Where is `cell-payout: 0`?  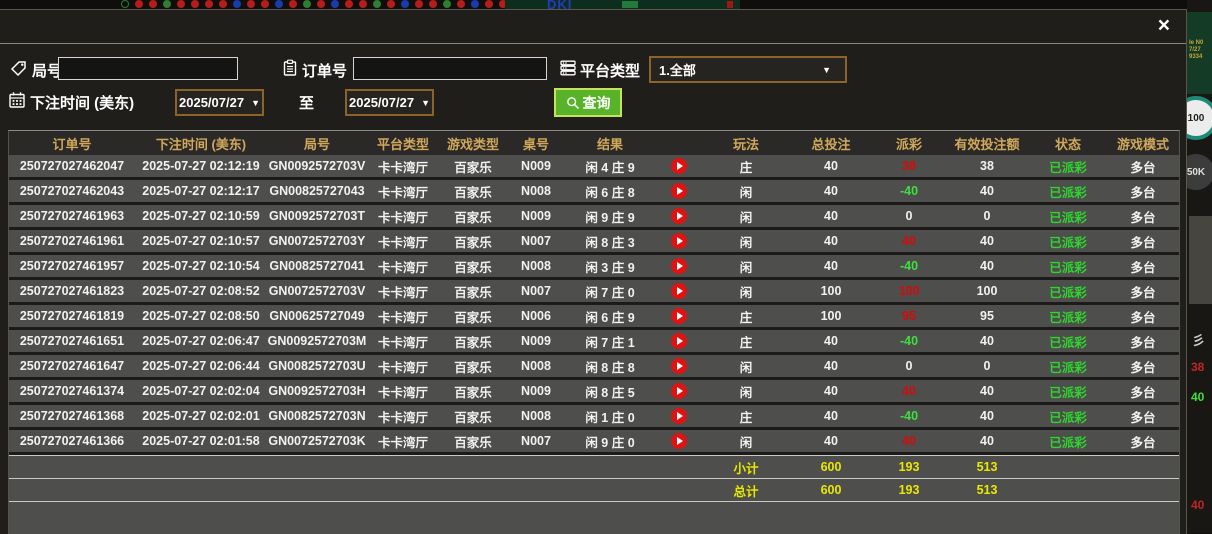
cell-payout: 0 is located at coordinates (909, 217).